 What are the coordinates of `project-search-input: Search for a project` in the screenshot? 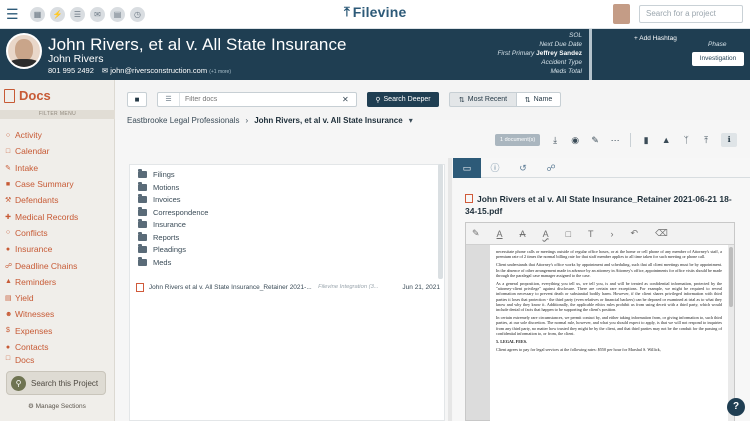 It's located at (691, 14).